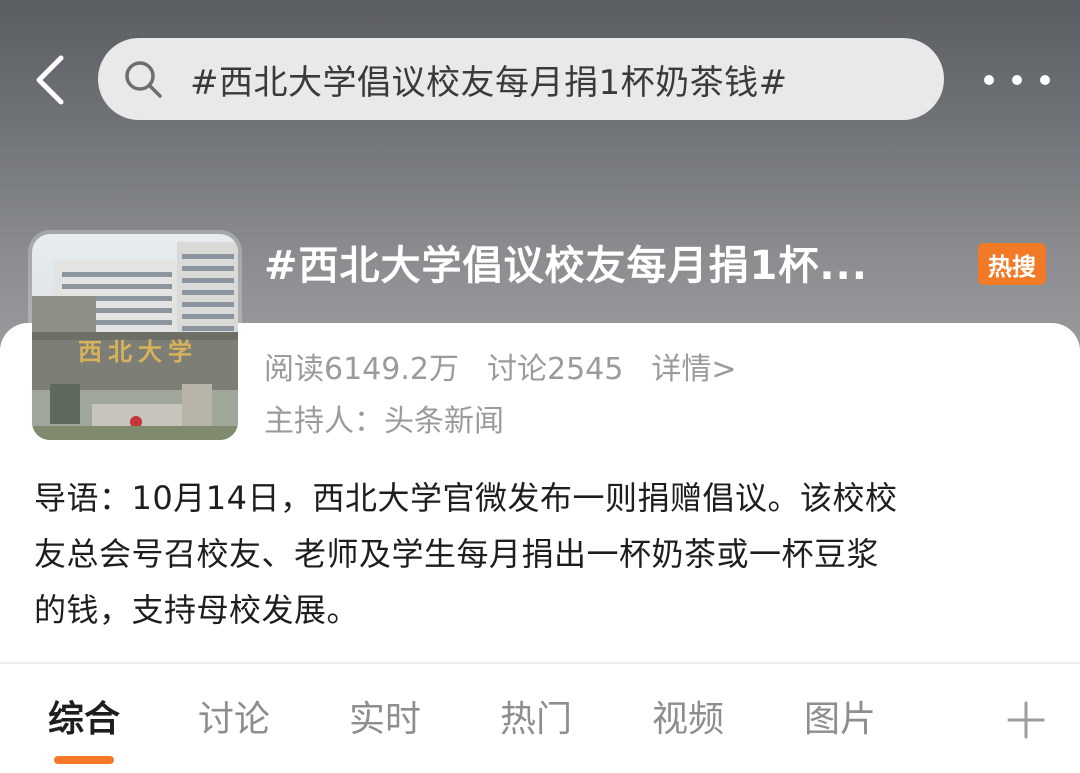  I want to click on more-options-button, so click(1017, 80).